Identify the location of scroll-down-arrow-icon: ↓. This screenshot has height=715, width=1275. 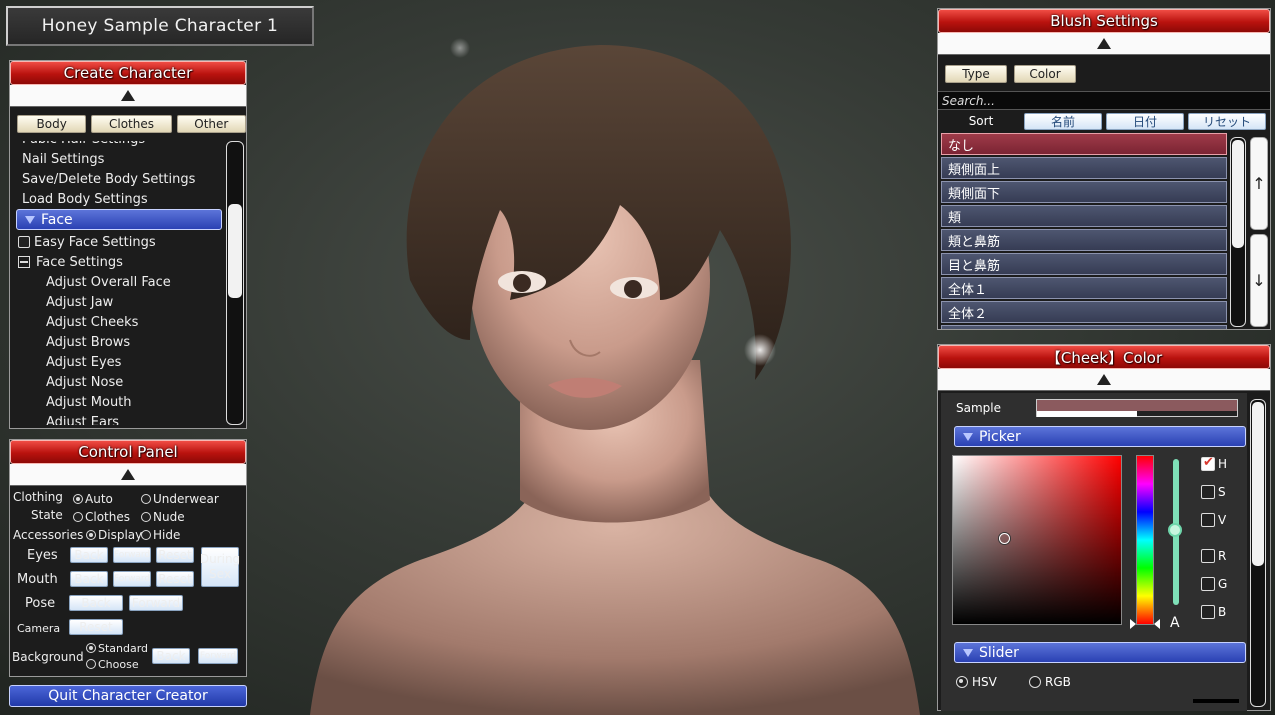
(1259, 280).